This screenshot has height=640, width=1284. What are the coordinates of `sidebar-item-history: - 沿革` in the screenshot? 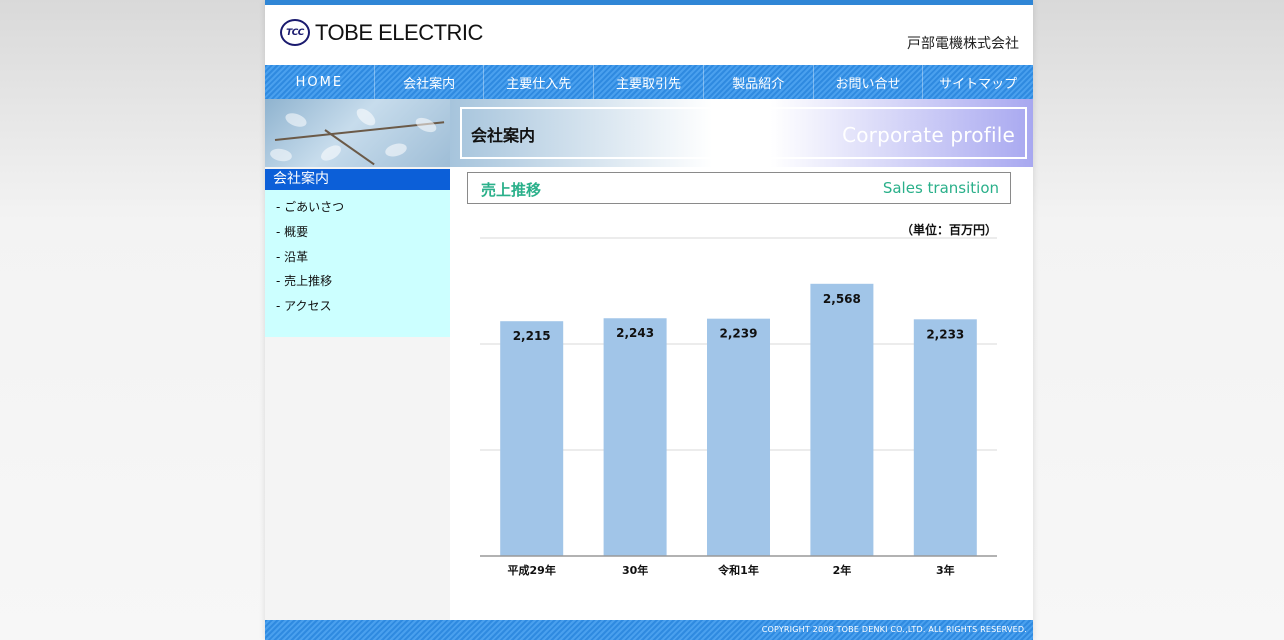 It's located at (292, 256).